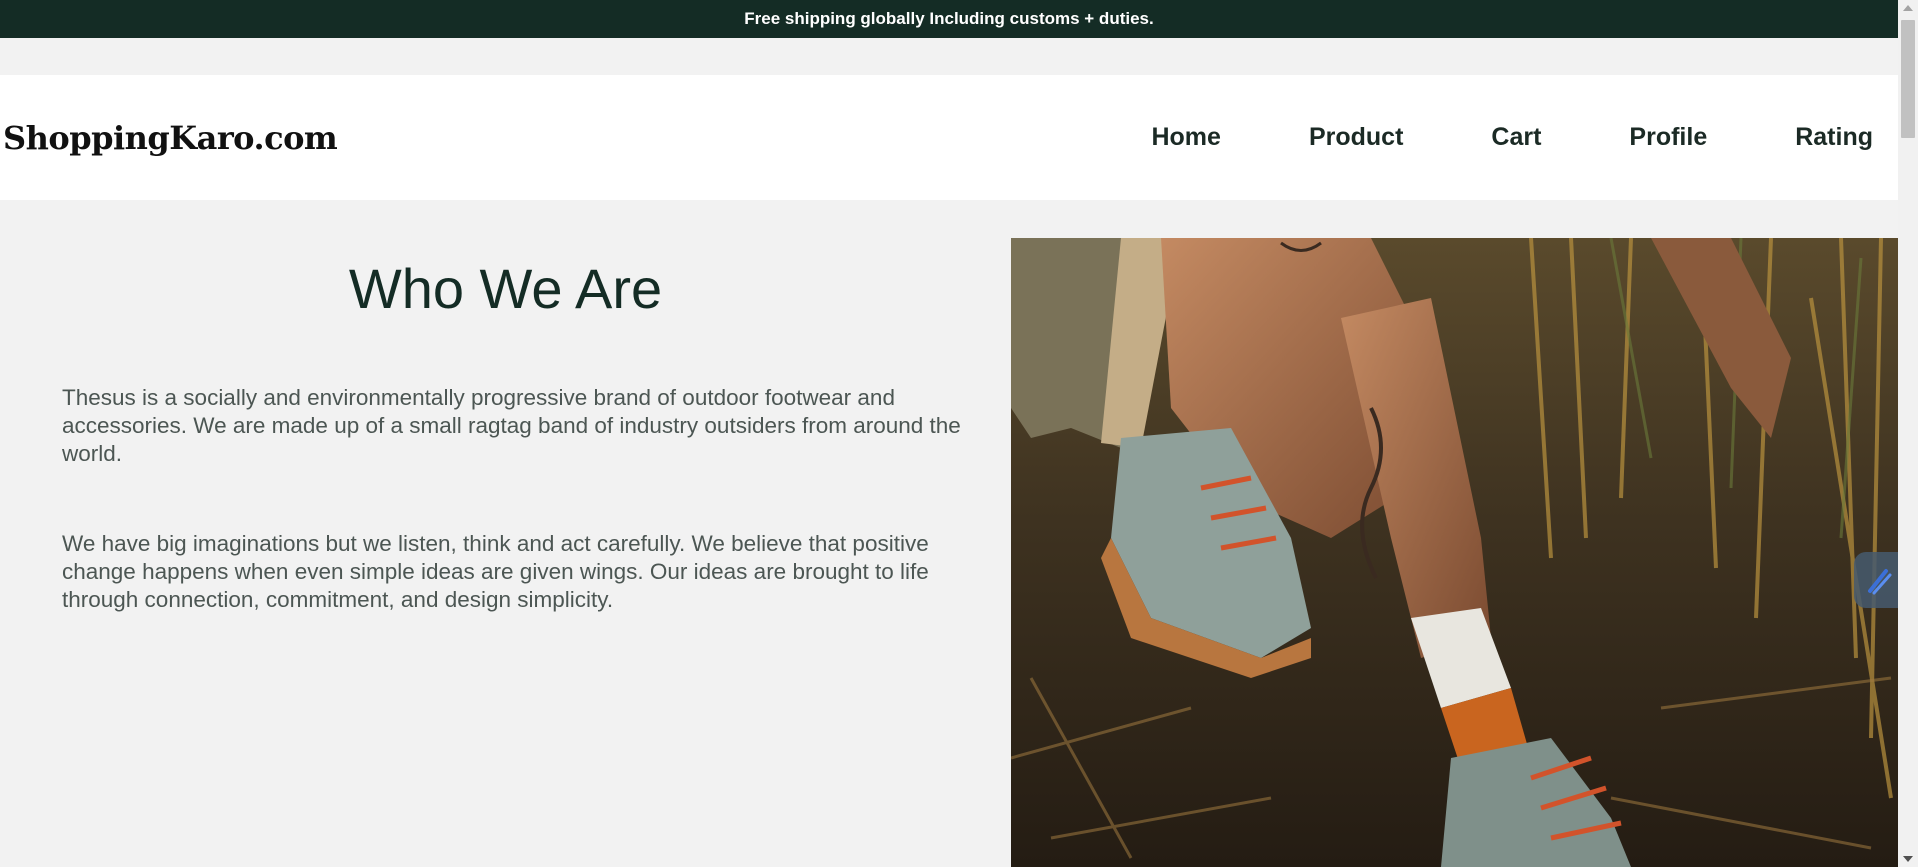 This screenshot has width=1918, height=867. What do you see at coordinates (1480, 137) in the screenshot?
I see `main-nav: Home Product Cart Profile Rating` at bounding box center [1480, 137].